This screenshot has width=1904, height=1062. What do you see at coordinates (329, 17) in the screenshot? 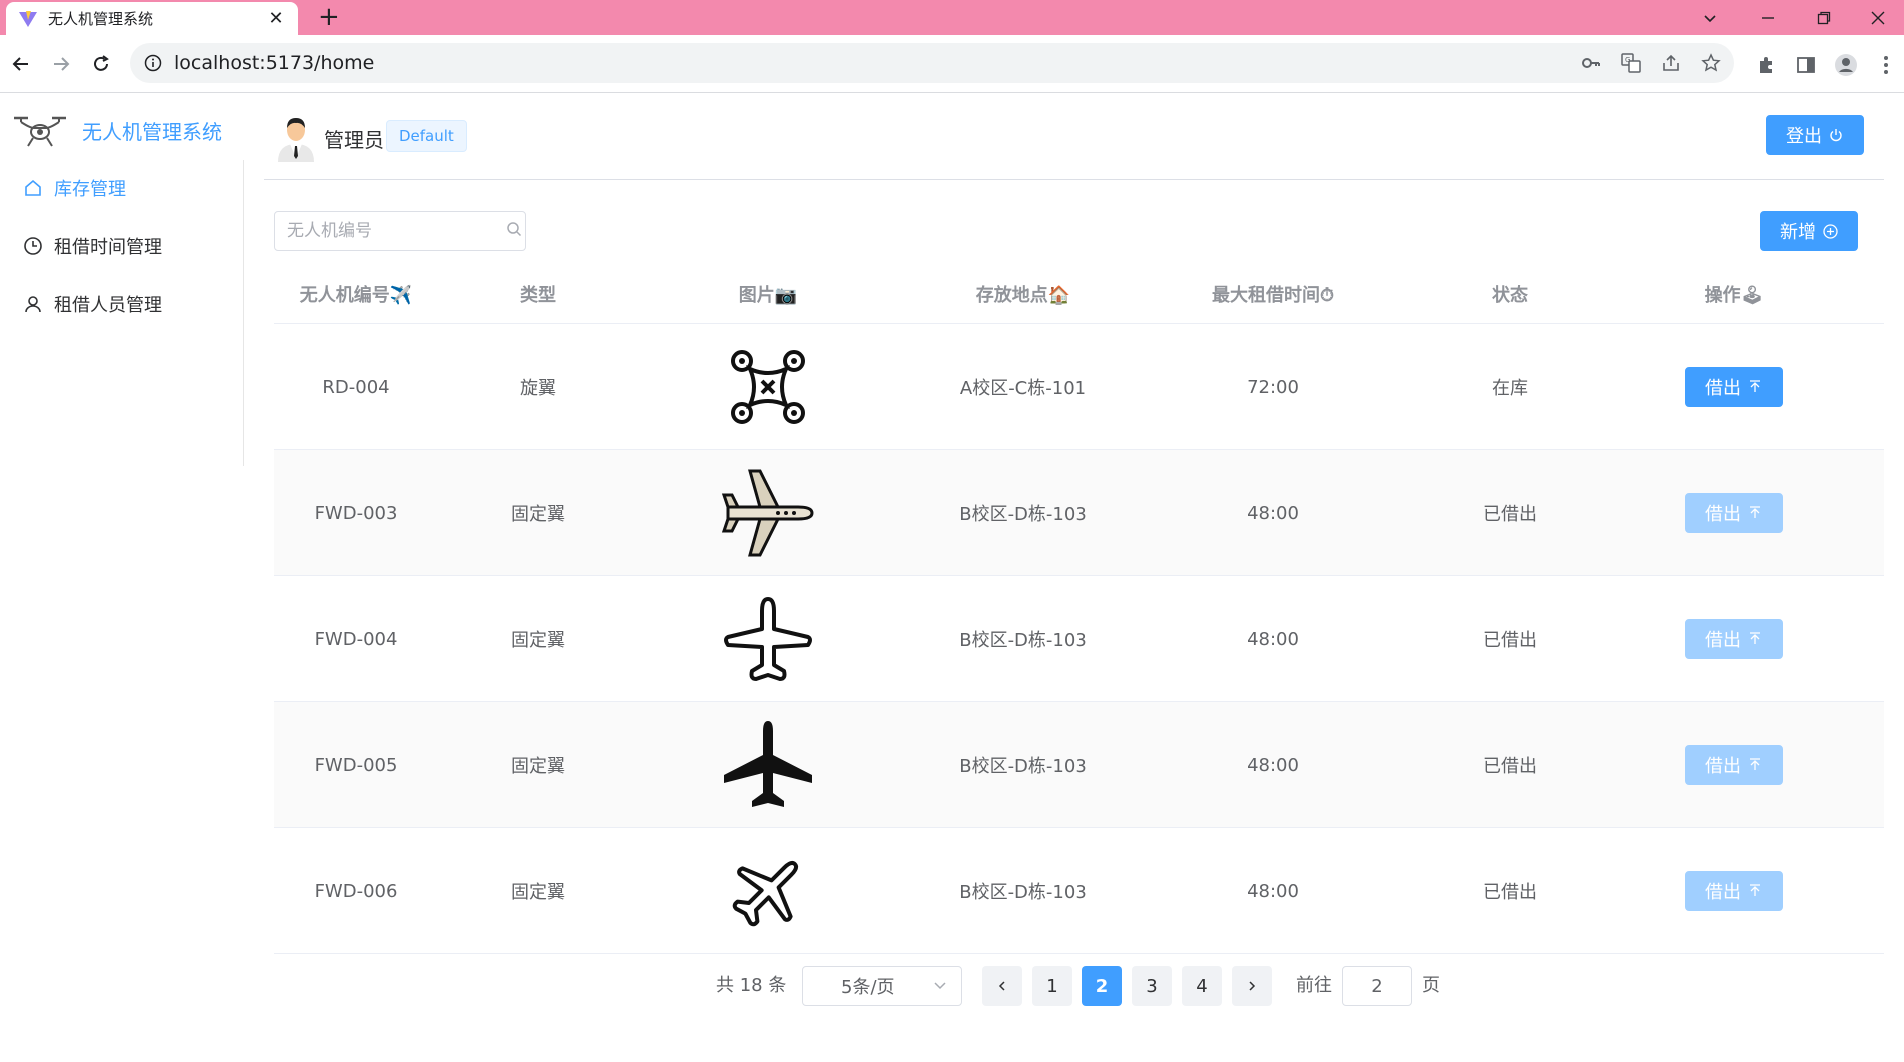
I see `new-tab-icon: +` at bounding box center [329, 17].